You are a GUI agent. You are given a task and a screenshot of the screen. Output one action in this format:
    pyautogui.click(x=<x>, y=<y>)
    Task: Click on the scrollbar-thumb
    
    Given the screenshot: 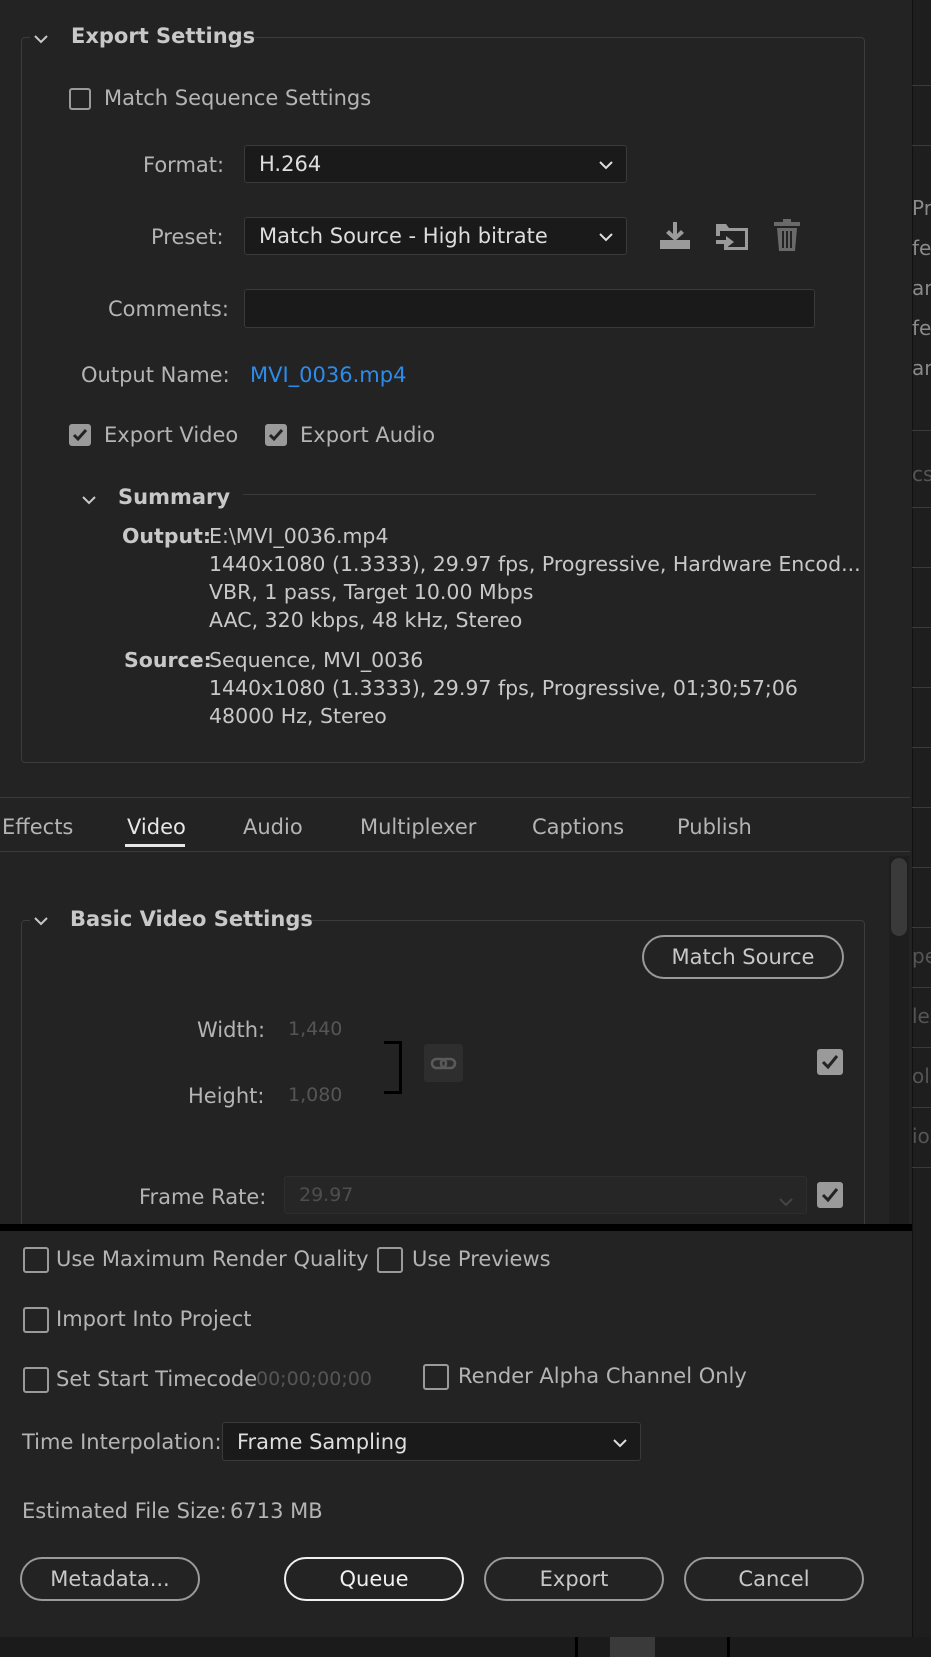 What is the action you would take?
    pyautogui.click(x=899, y=897)
    